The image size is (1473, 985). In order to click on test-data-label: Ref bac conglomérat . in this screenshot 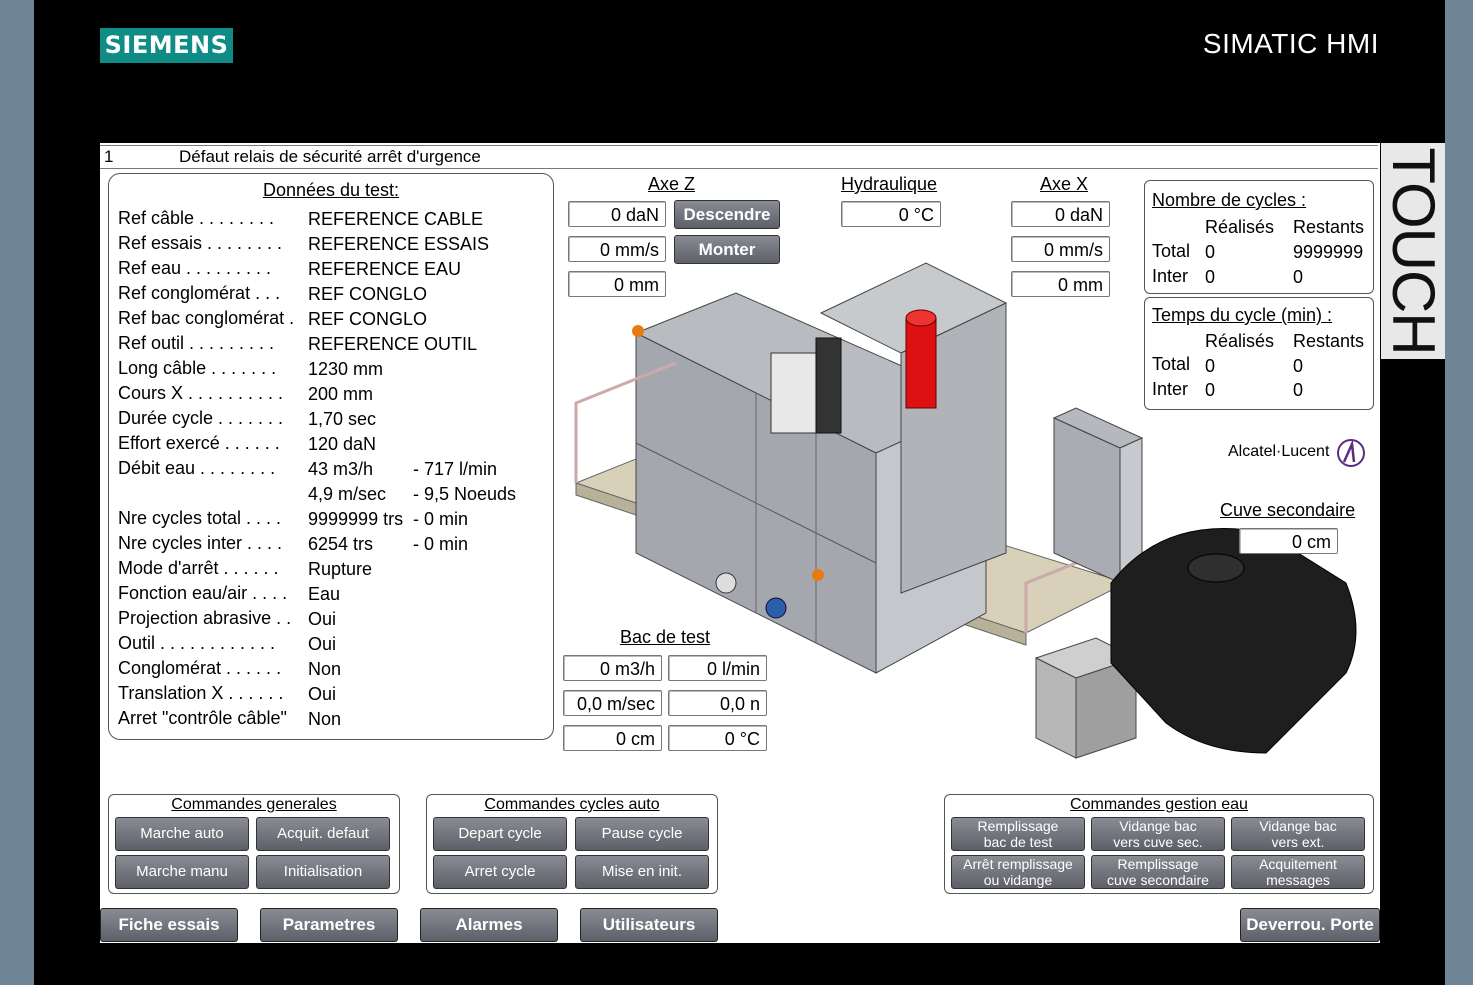, I will do `click(206, 318)`.